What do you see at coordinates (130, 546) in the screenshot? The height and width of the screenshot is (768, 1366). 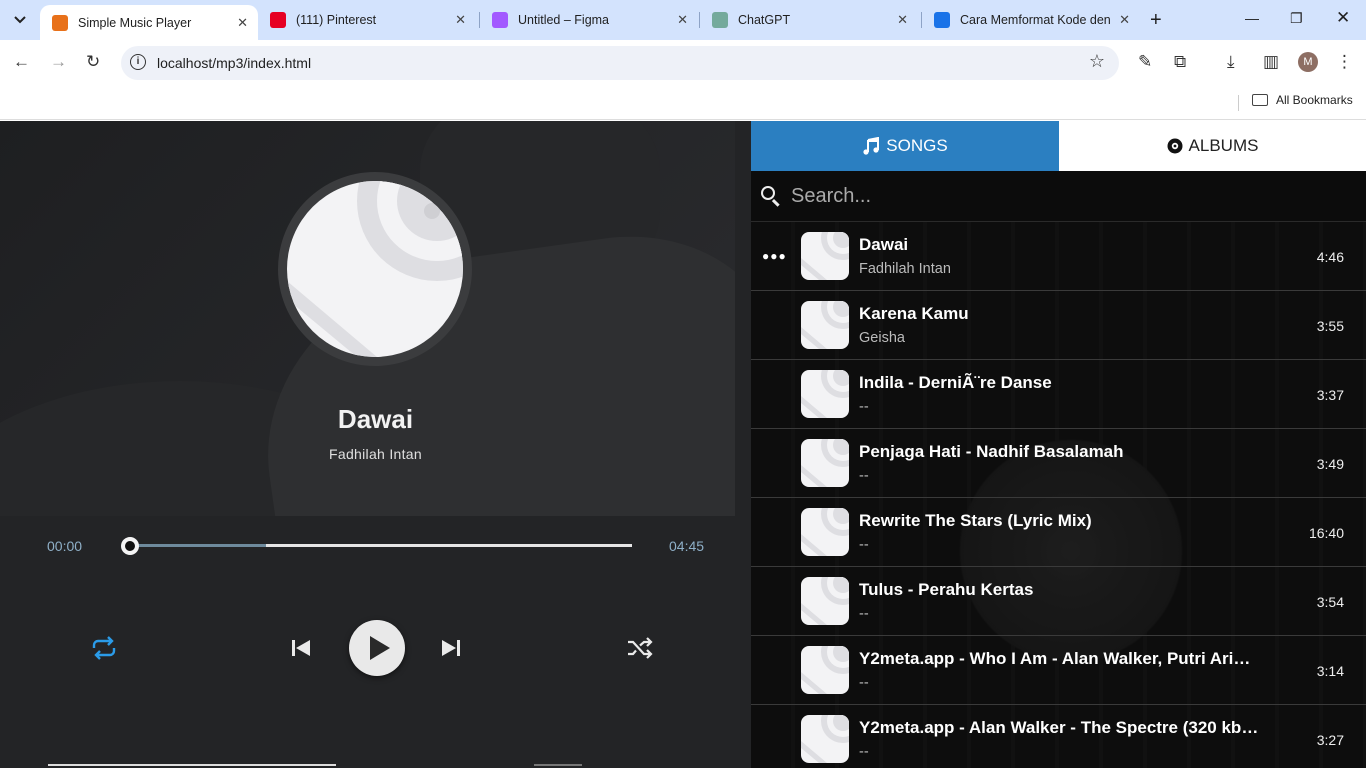 I see `progress-knob` at bounding box center [130, 546].